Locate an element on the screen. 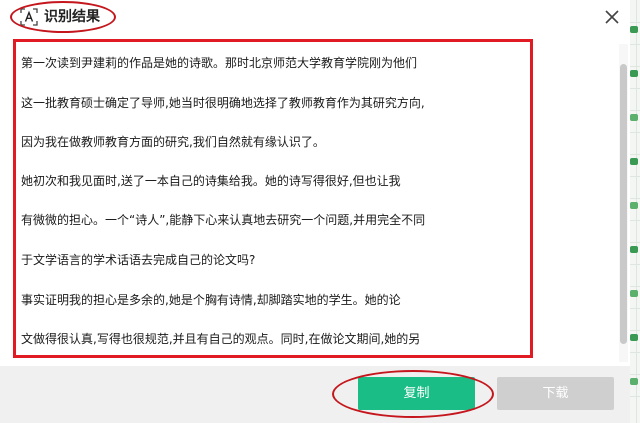  dialog-footer: 复制 下载 is located at coordinates (315, 394).